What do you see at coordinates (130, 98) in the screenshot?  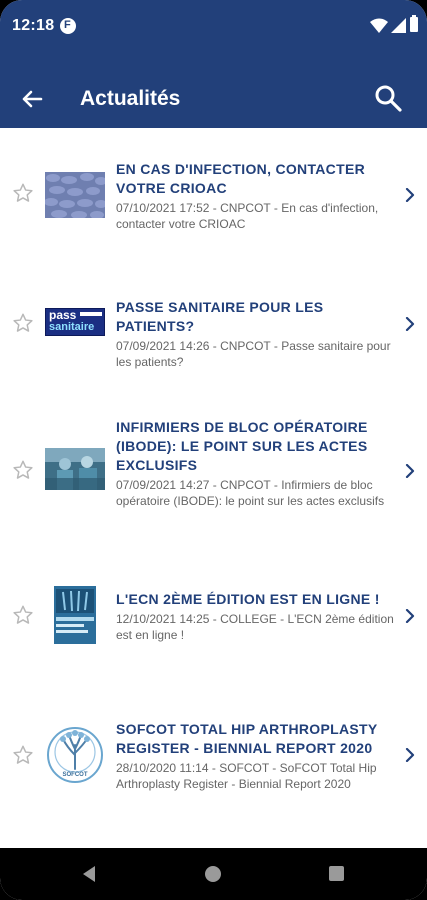 I see `page-title: Actualités` at bounding box center [130, 98].